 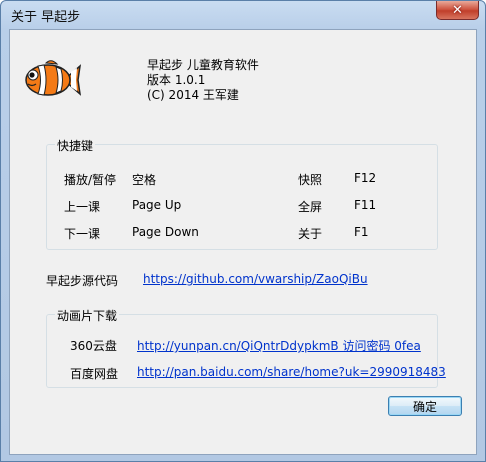 I want to click on app-info: 早起步 儿童教育软件 版本 1.0.1 (C) 2014 王军建, so click(x=203, y=80).